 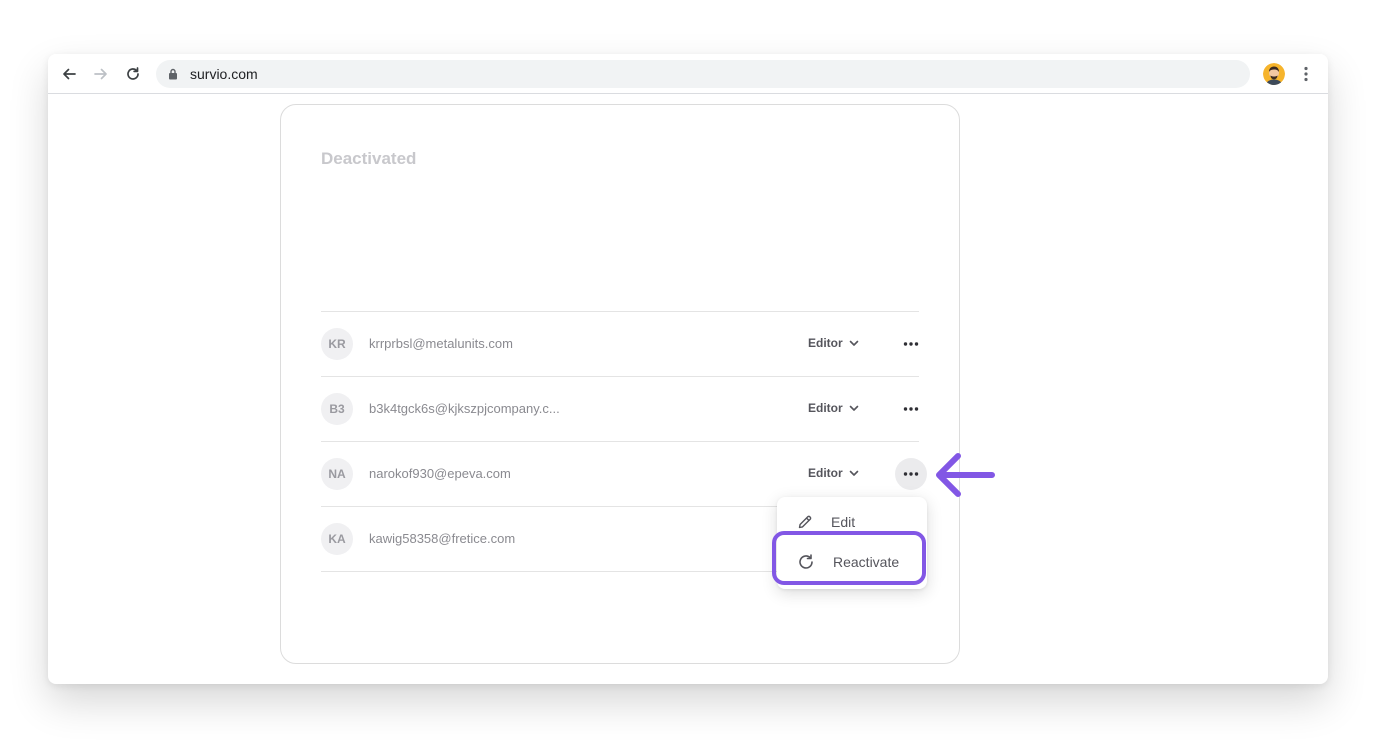 What do you see at coordinates (866, 562) in the screenshot?
I see `reactivate-label: Reactivate` at bounding box center [866, 562].